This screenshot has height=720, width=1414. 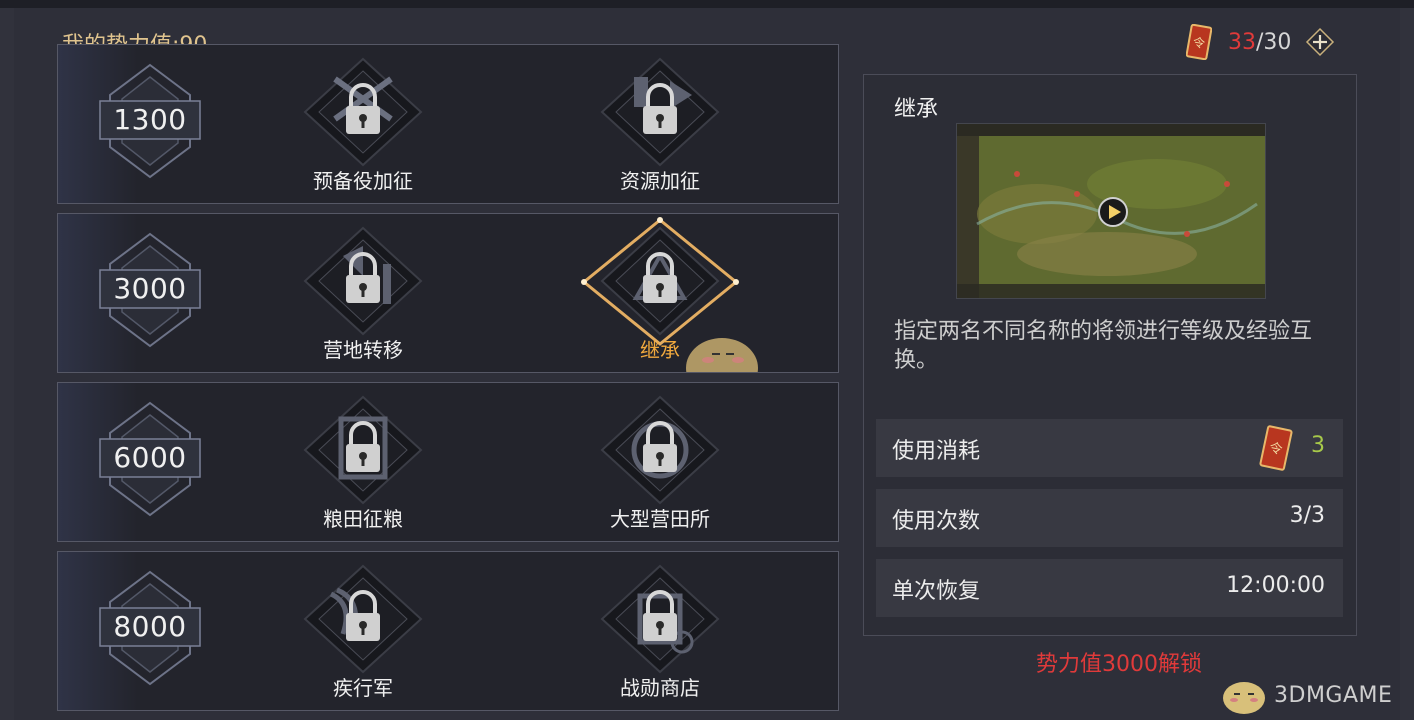 What do you see at coordinates (936, 521) in the screenshot?
I see `uses-label: 使用次数` at bounding box center [936, 521].